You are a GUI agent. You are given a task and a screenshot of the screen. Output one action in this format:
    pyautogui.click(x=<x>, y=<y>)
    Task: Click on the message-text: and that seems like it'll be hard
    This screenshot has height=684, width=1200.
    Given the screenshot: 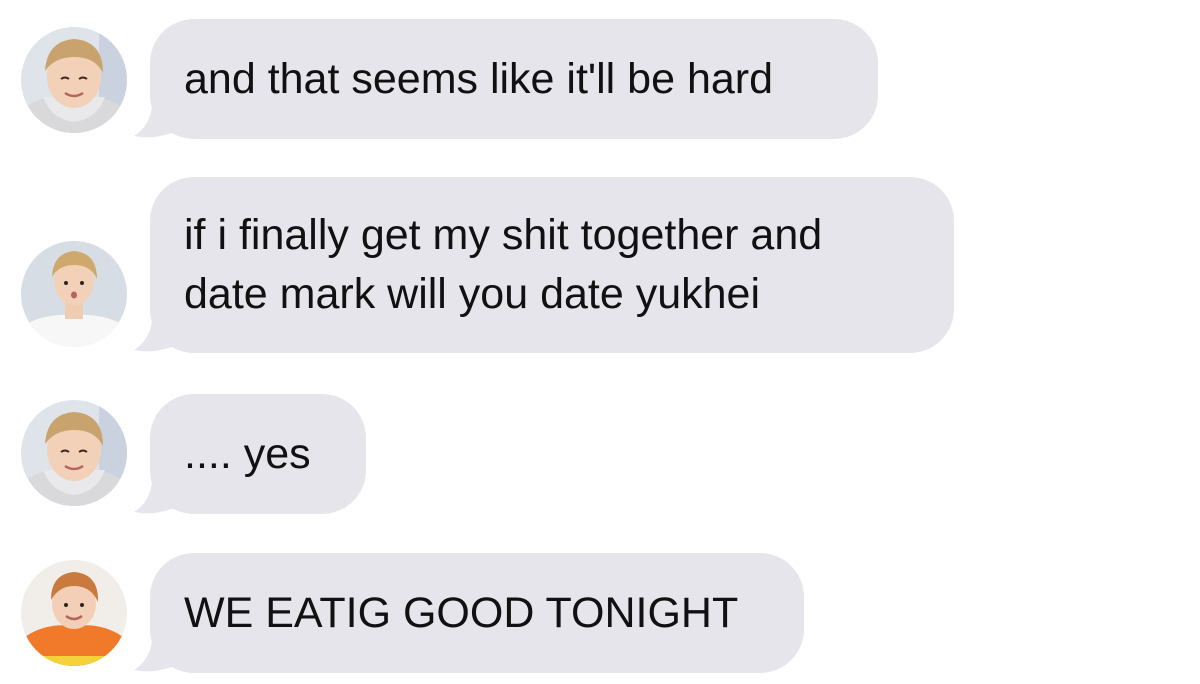 What is the action you would take?
    pyautogui.click(x=479, y=78)
    